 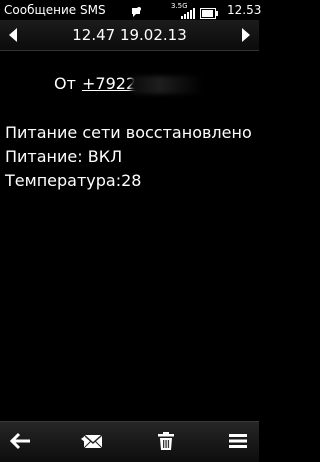 What do you see at coordinates (246, 35) in the screenshot?
I see `next-arrow-icon` at bounding box center [246, 35].